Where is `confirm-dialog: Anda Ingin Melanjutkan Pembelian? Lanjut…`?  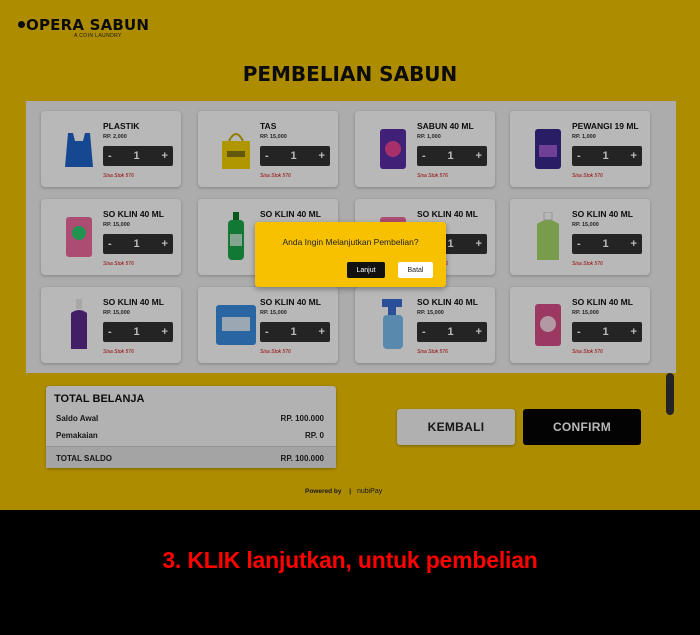 confirm-dialog: Anda Ingin Melanjutkan Pembelian? Lanjut… is located at coordinates (350, 254).